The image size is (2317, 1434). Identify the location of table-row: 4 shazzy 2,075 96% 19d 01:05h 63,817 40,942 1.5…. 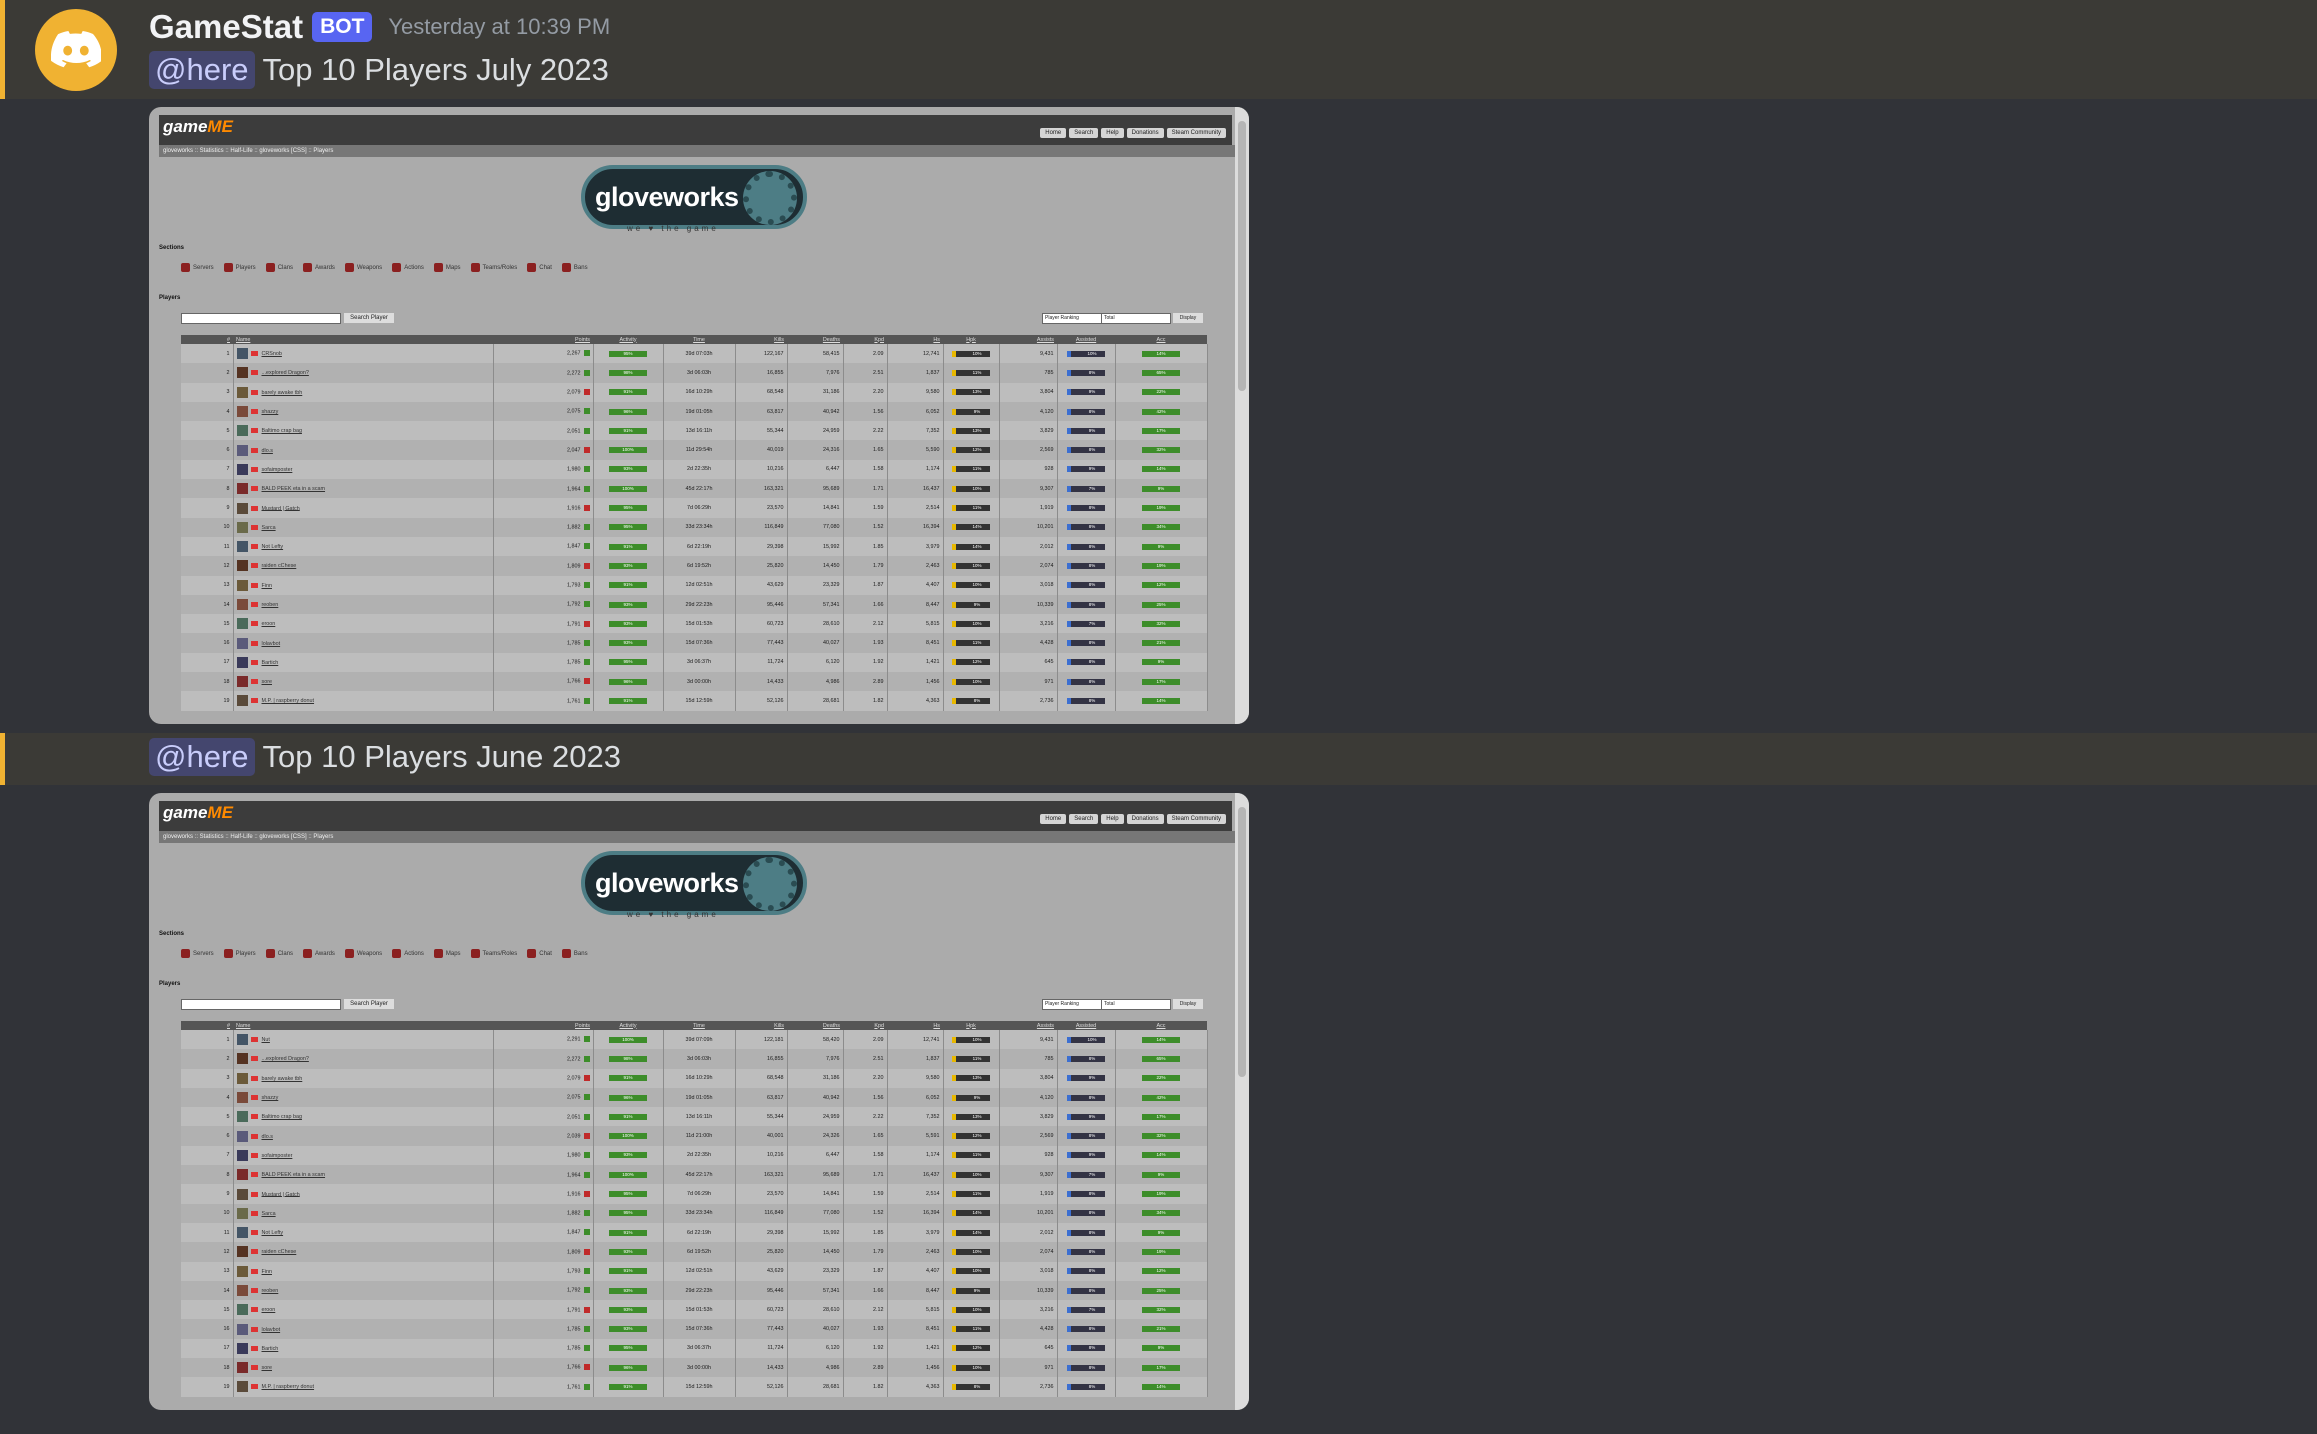
(694, 1097).